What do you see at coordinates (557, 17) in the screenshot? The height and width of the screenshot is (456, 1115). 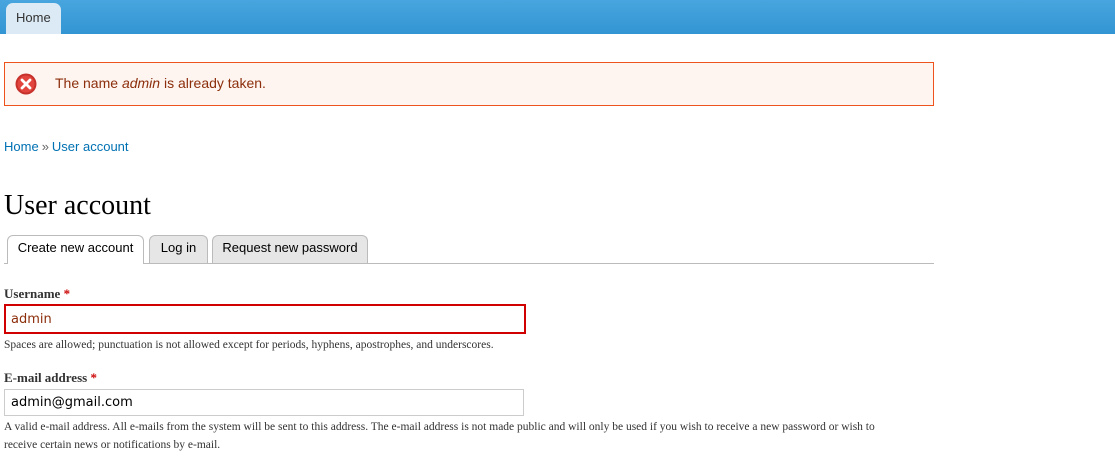 I see `top-navigation-bar: Home` at bounding box center [557, 17].